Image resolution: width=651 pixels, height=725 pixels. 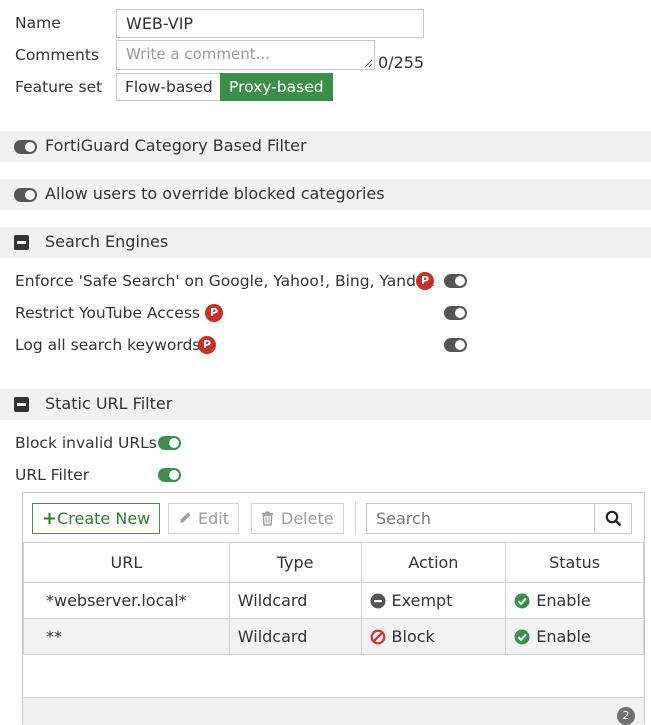 I want to click on table-header-row: URL Type Action Status, so click(x=333, y=562).